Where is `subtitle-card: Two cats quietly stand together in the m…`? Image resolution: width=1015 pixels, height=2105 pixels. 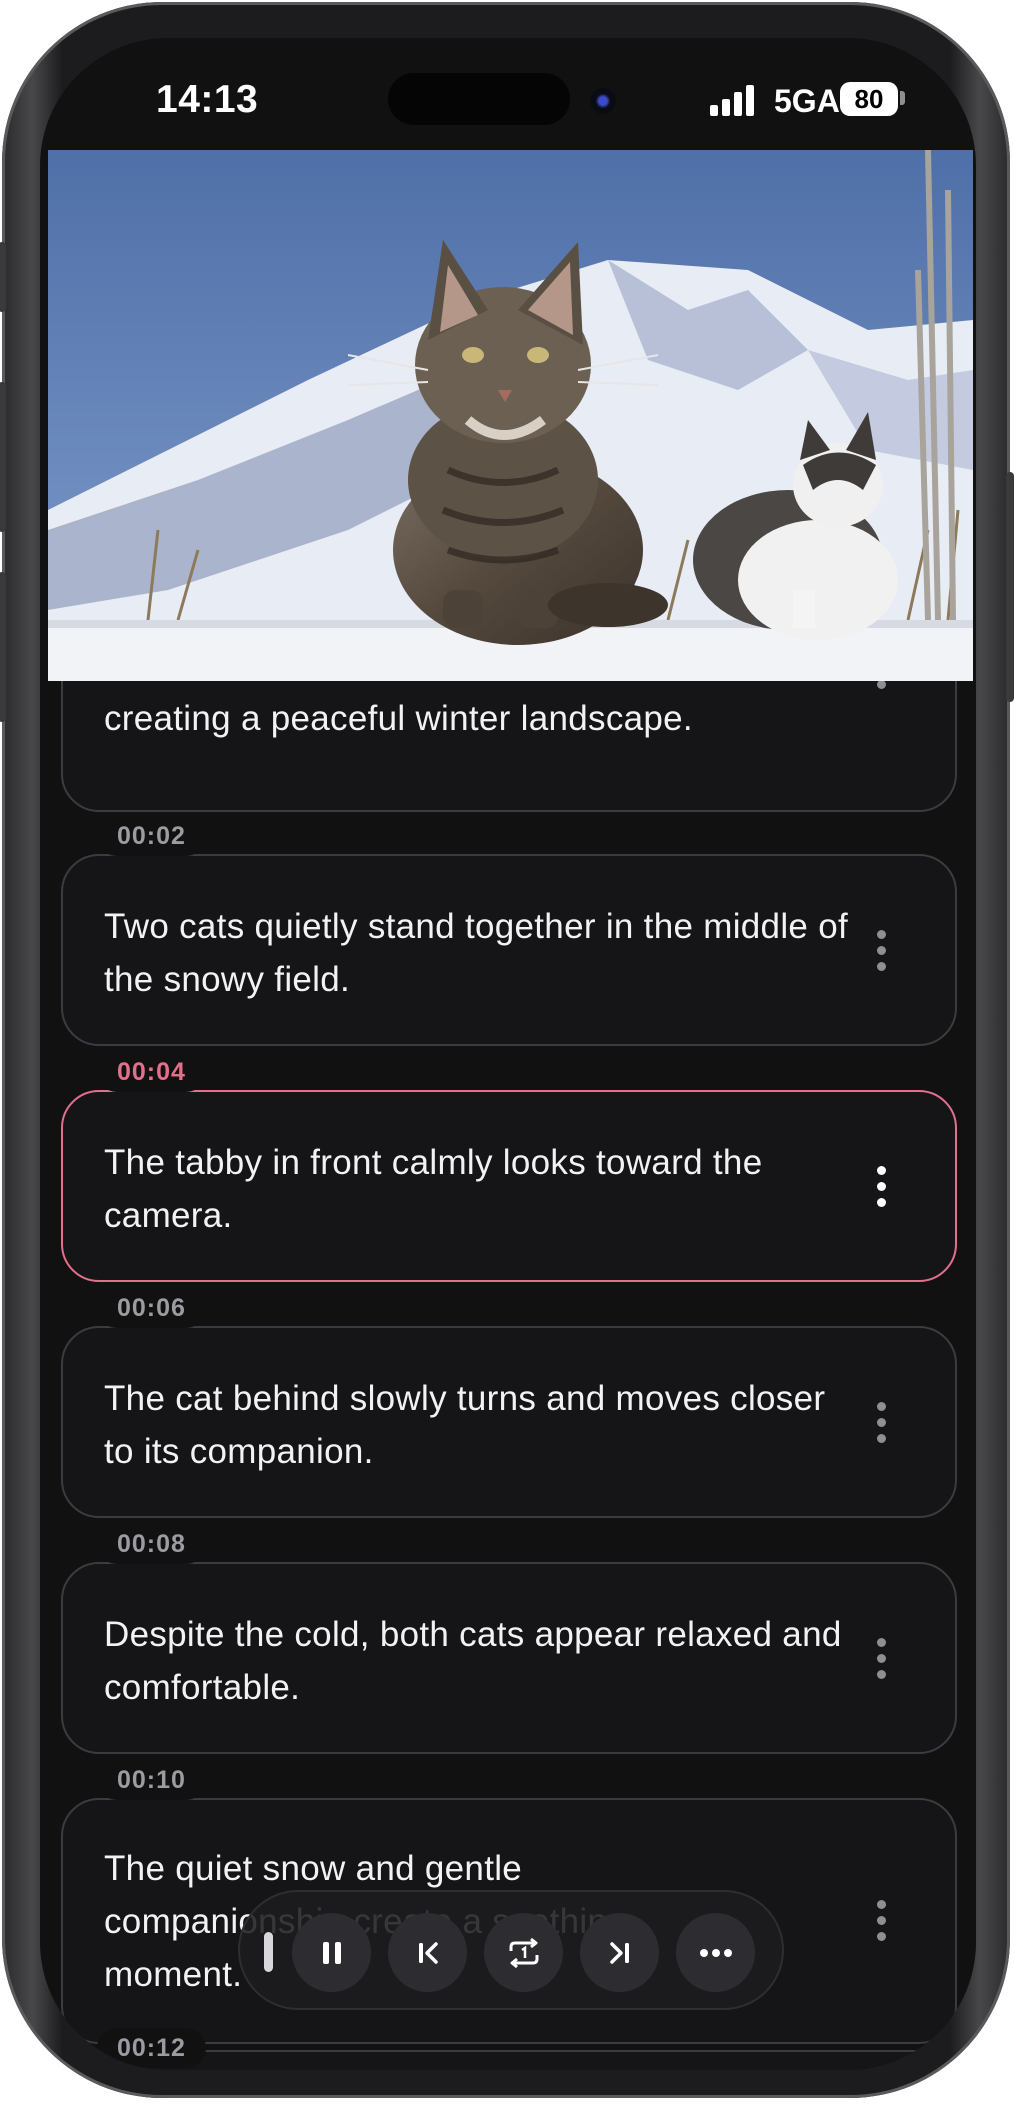
subtitle-card: Two cats quietly stand together in the m… is located at coordinates (509, 950).